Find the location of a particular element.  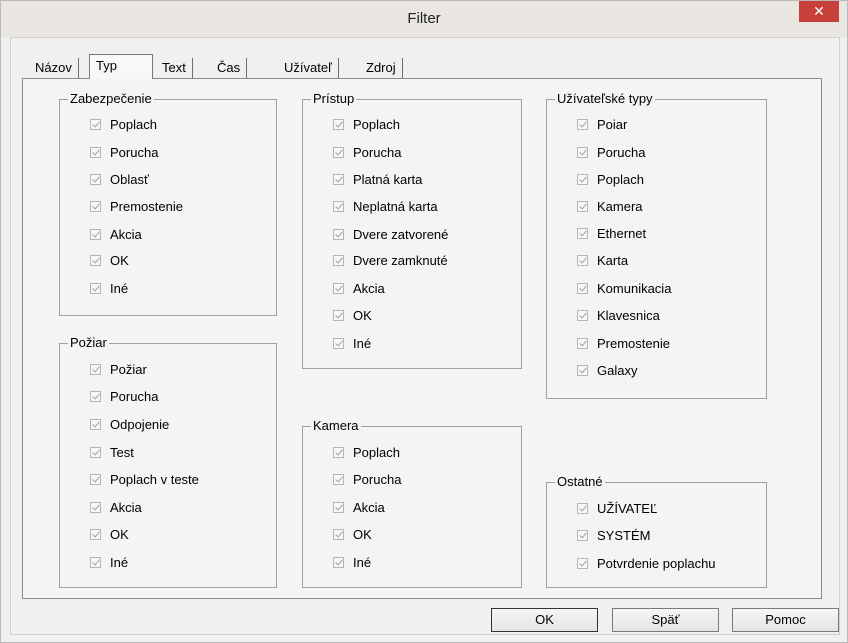

tab-zdroj: Zdroj is located at coordinates (381, 68).